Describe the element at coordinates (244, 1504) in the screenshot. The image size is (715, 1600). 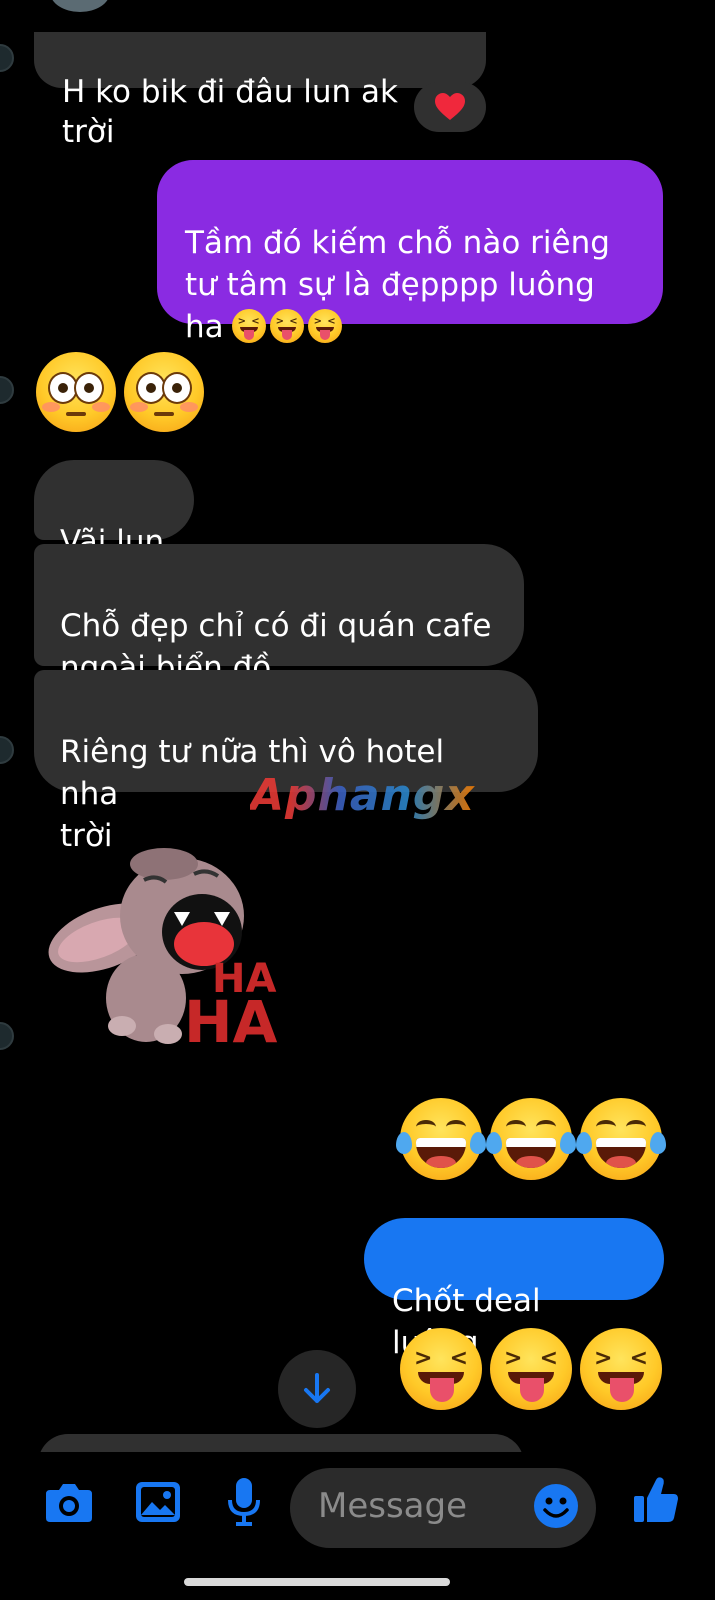
I see `microphone-icon` at that location.